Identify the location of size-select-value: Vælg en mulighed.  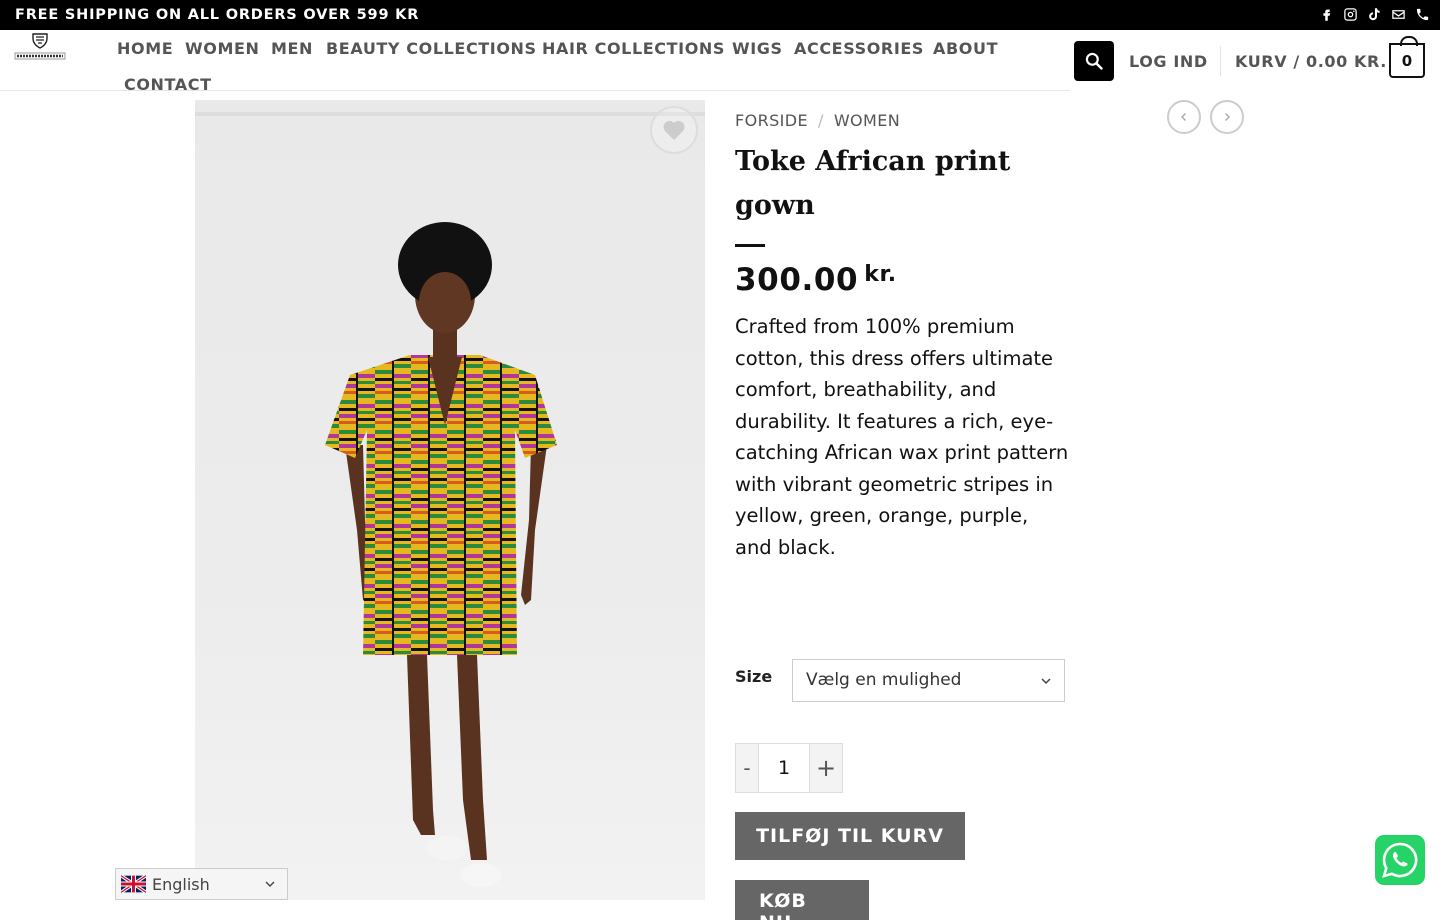
(884, 680).